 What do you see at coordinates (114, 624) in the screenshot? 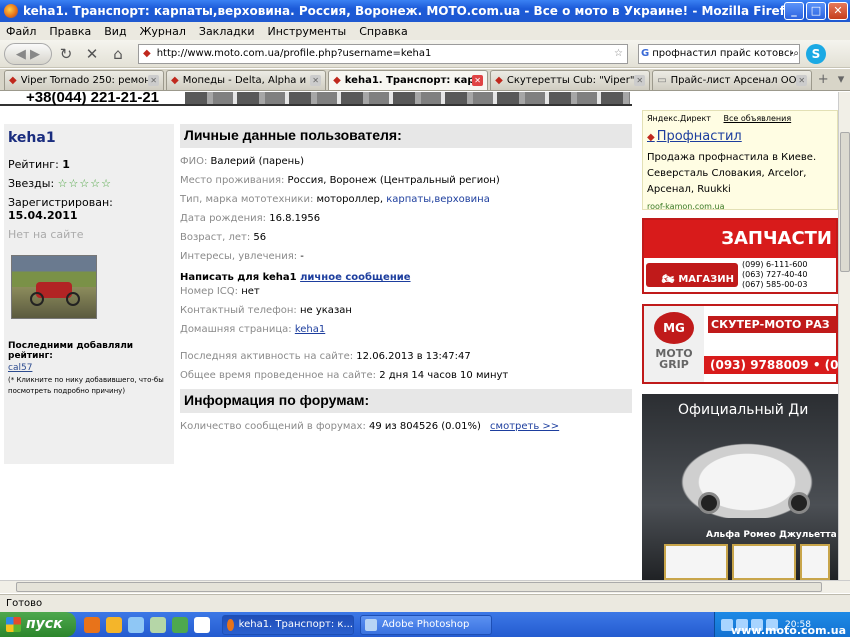
I see `media-quicklaunch-icon` at bounding box center [114, 624].